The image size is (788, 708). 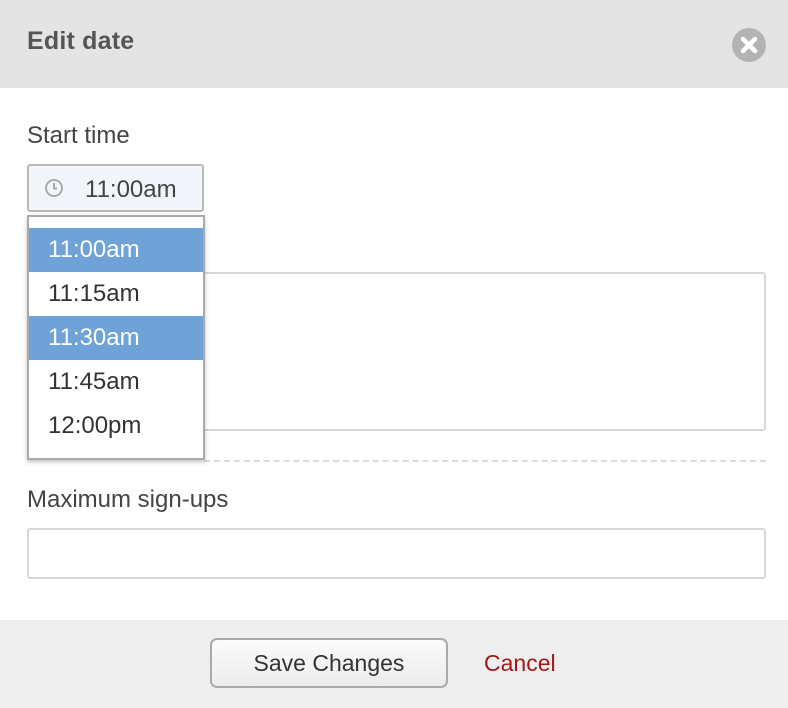 What do you see at coordinates (116, 382) in the screenshot?
I see `time-option-1145am: 11:45am` at bounding box center [116, 382].